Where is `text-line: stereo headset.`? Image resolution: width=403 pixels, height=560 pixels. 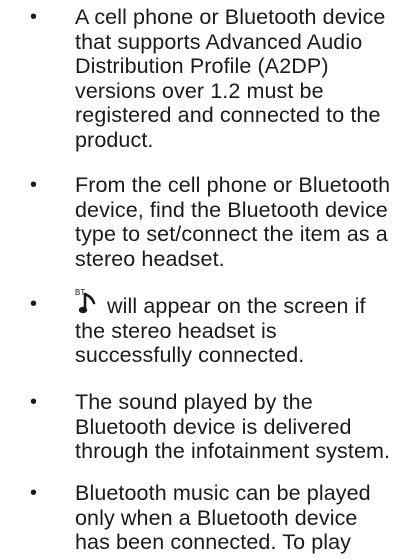
text-line: stereo headset. is located at coordinates (150, 258).